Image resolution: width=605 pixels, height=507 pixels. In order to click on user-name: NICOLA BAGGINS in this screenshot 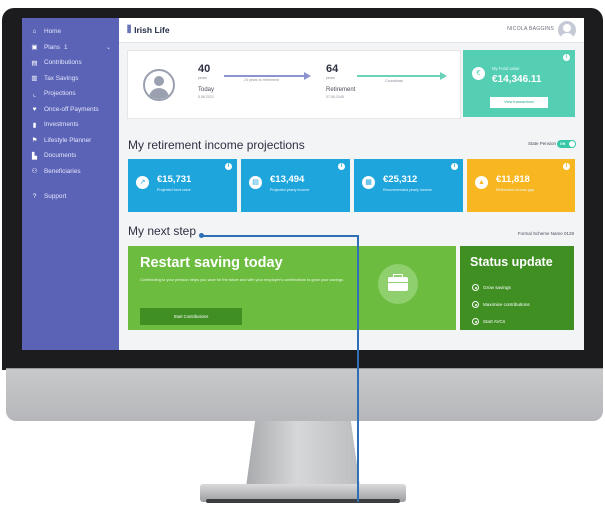, I will do `click(530, 29)`.